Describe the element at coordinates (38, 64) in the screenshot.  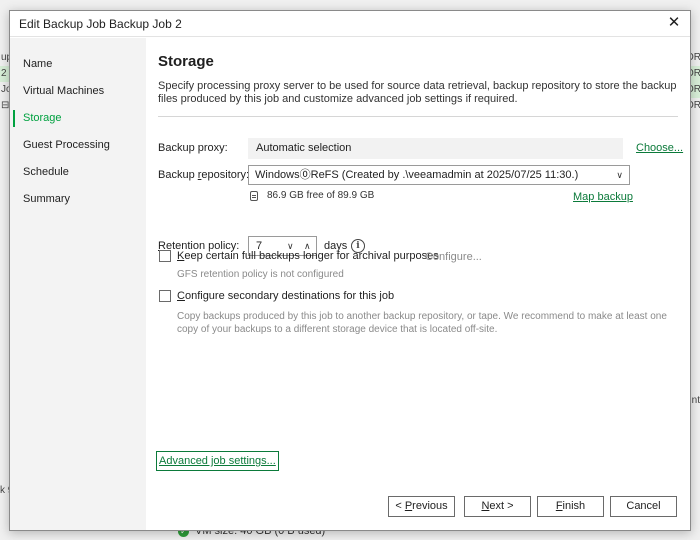
I see `sidebar-item-label: Name` at that location.